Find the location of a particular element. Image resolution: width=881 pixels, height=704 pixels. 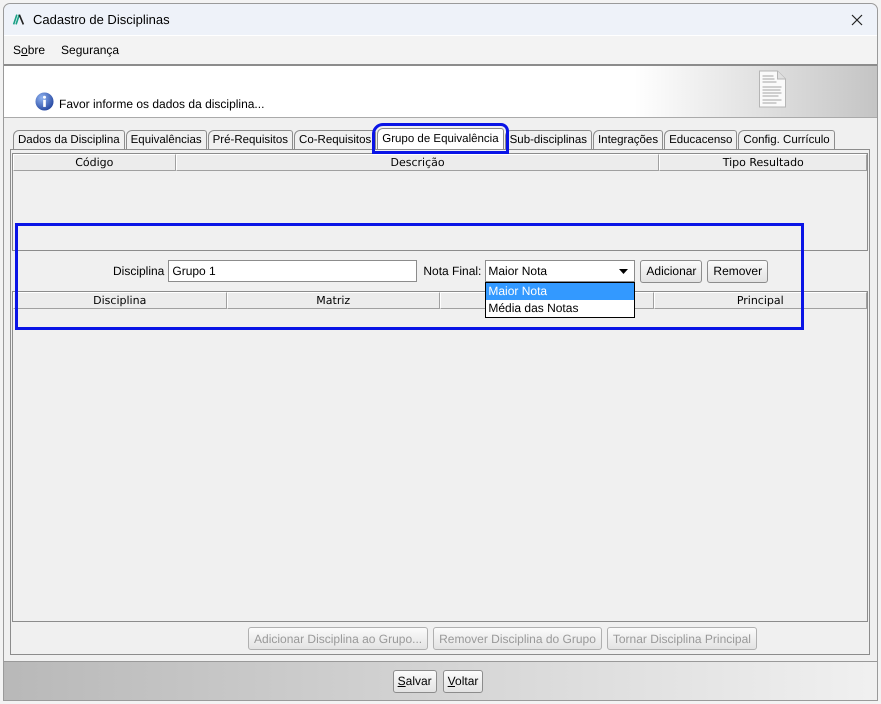

tab: Config. Currículo is located at coordinates (786, 139).